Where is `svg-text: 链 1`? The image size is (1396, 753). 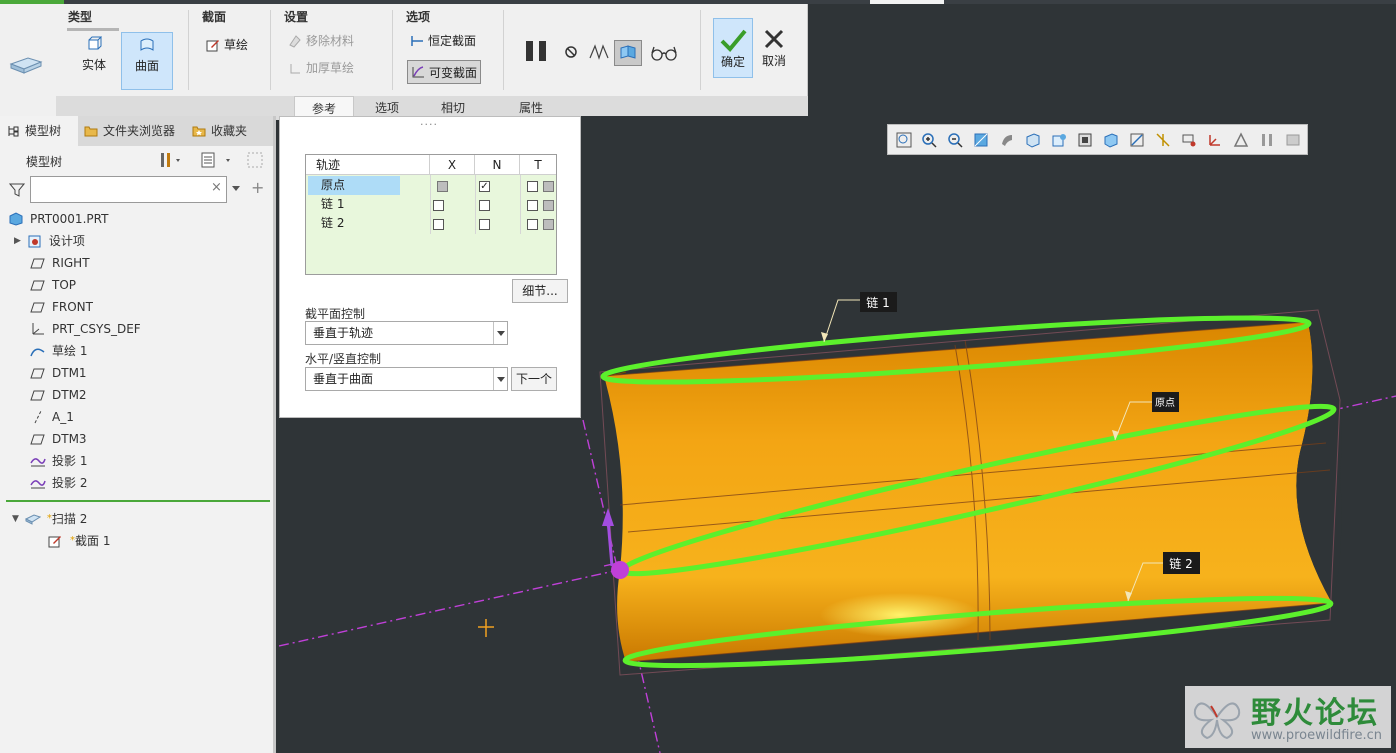 svg-text: 链 1 is located at coordinates (877, 302).